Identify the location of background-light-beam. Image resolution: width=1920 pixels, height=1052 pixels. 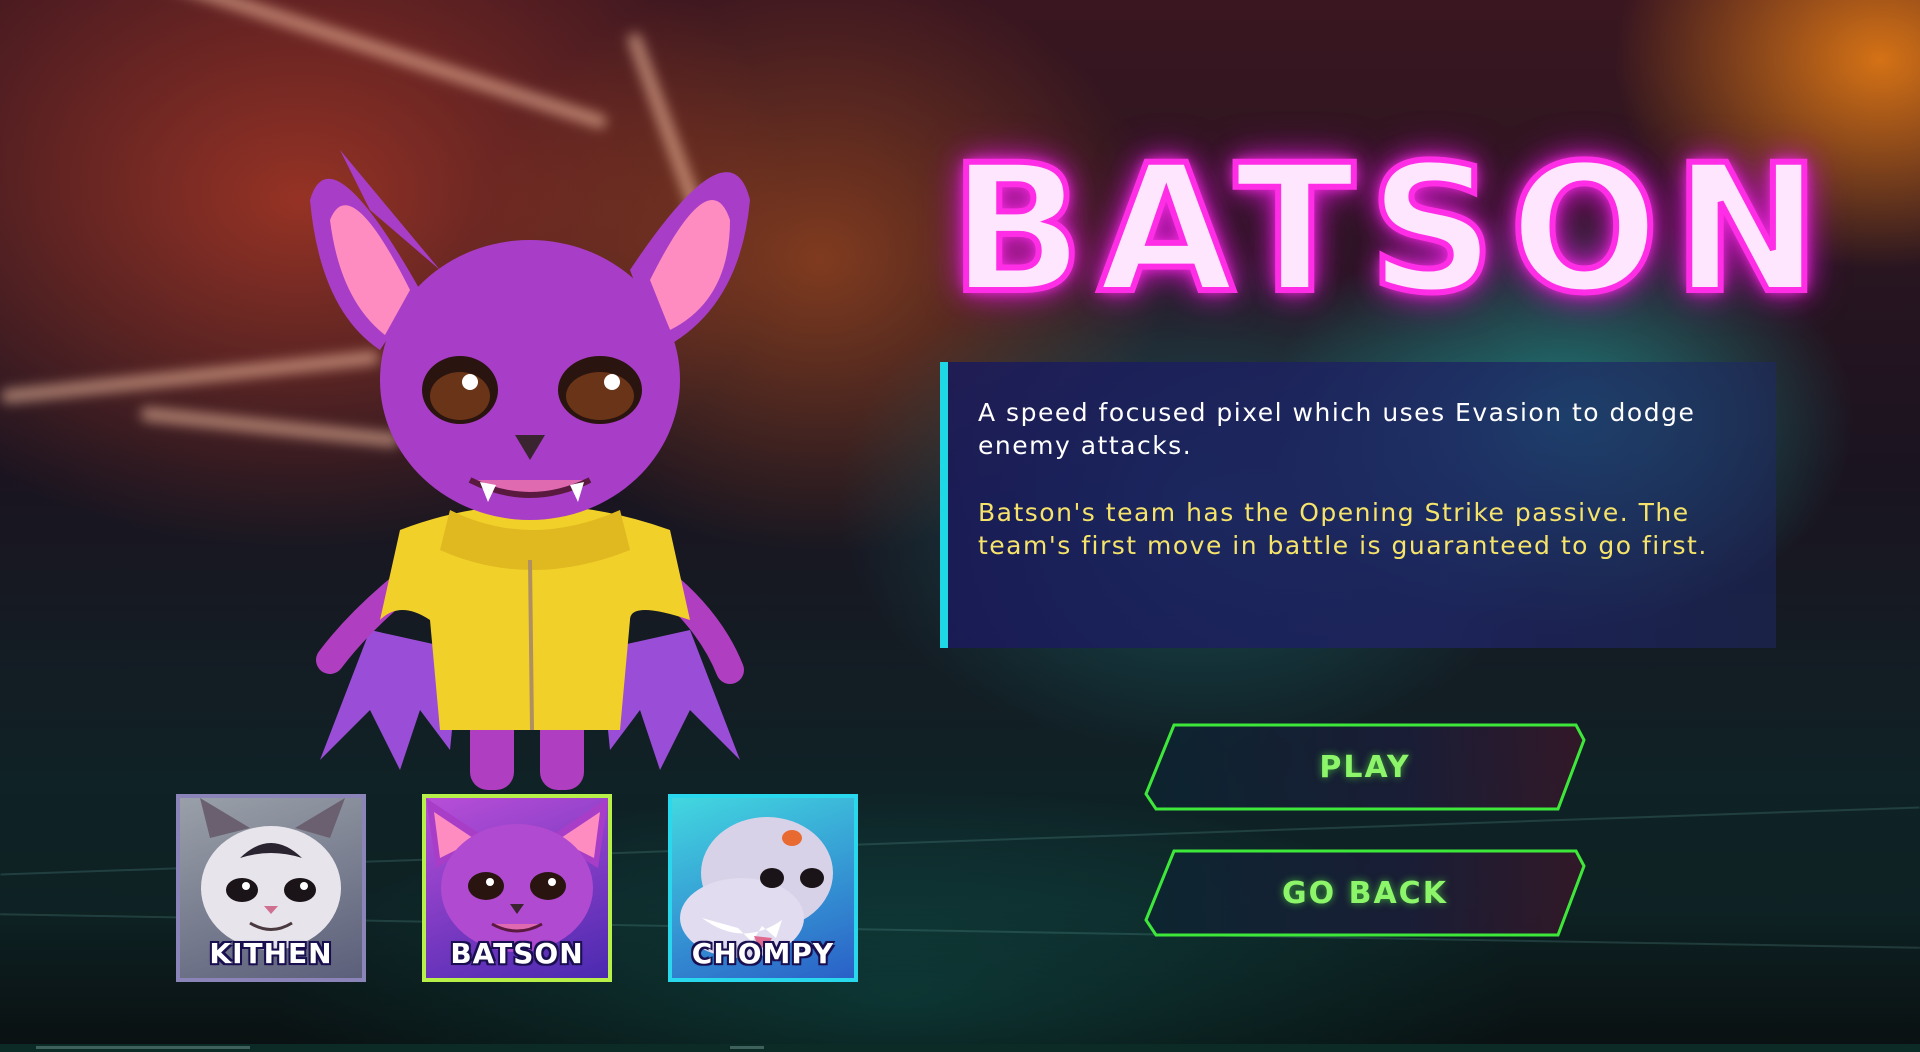
(340, 65).